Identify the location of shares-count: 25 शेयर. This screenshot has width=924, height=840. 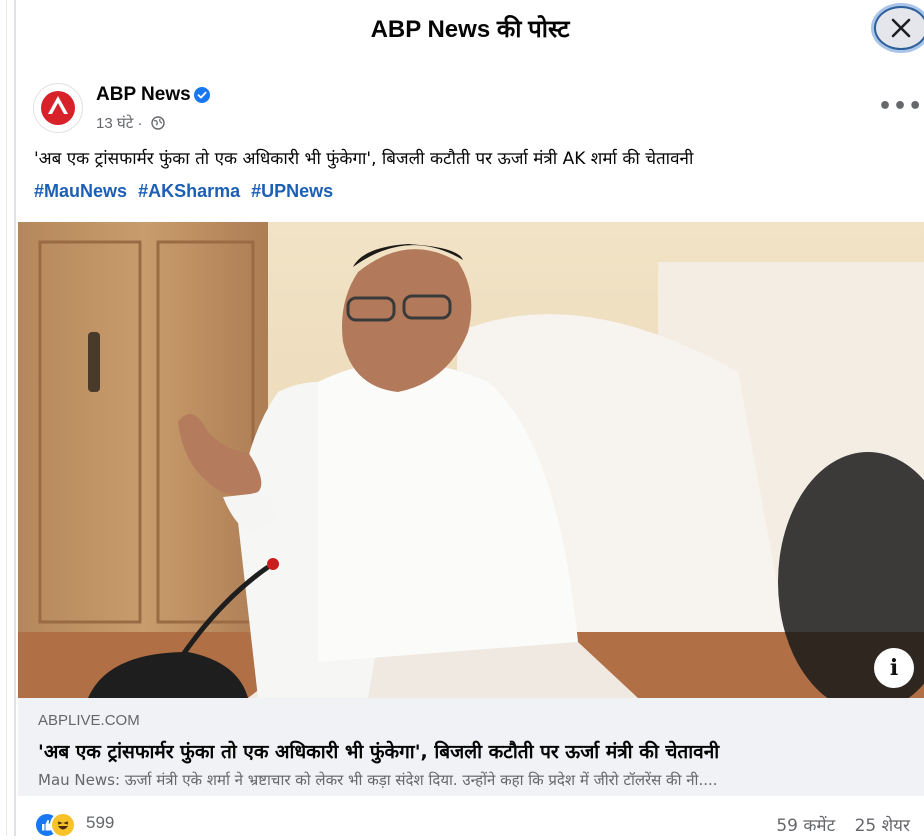
(882, 826).